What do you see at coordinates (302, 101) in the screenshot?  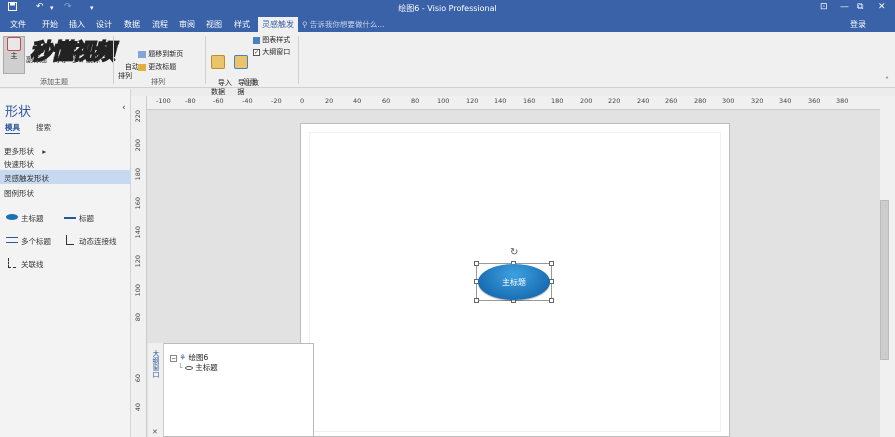 I see `ruler-tick: 0` at bounding box center [302, 101].